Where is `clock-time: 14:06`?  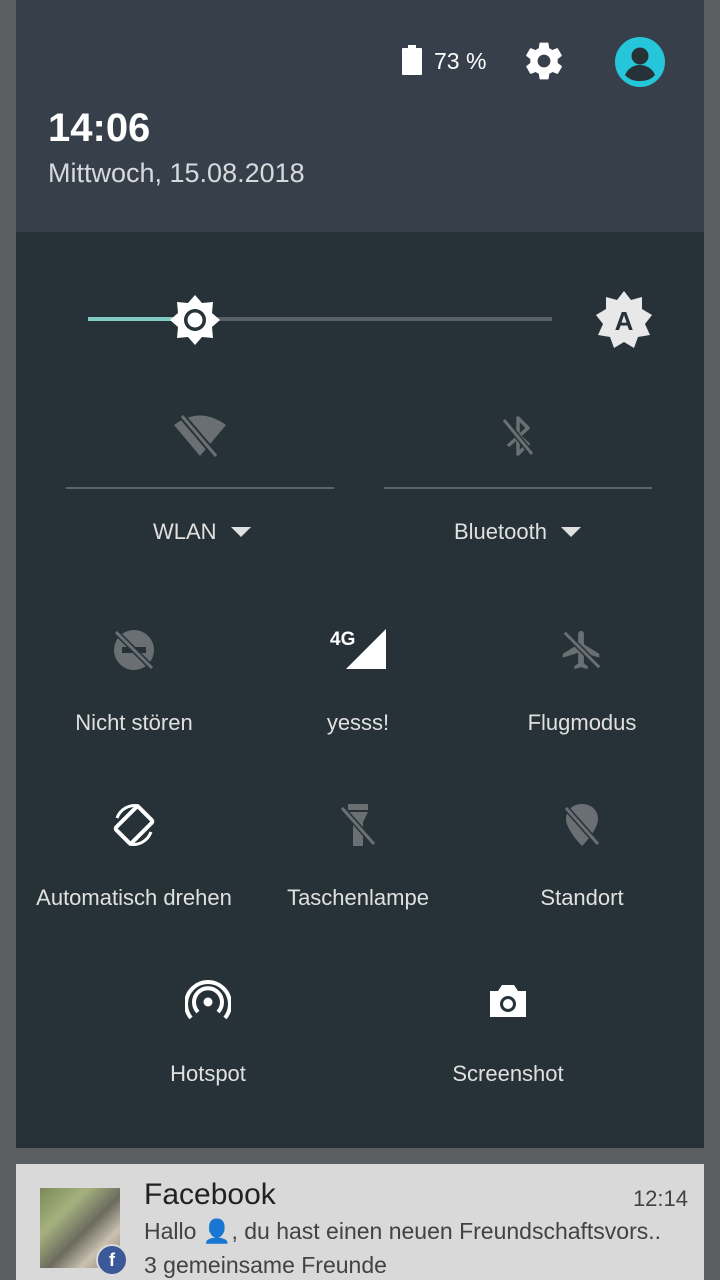
clock-time: 14:06 is located at coordinates (99, 128).